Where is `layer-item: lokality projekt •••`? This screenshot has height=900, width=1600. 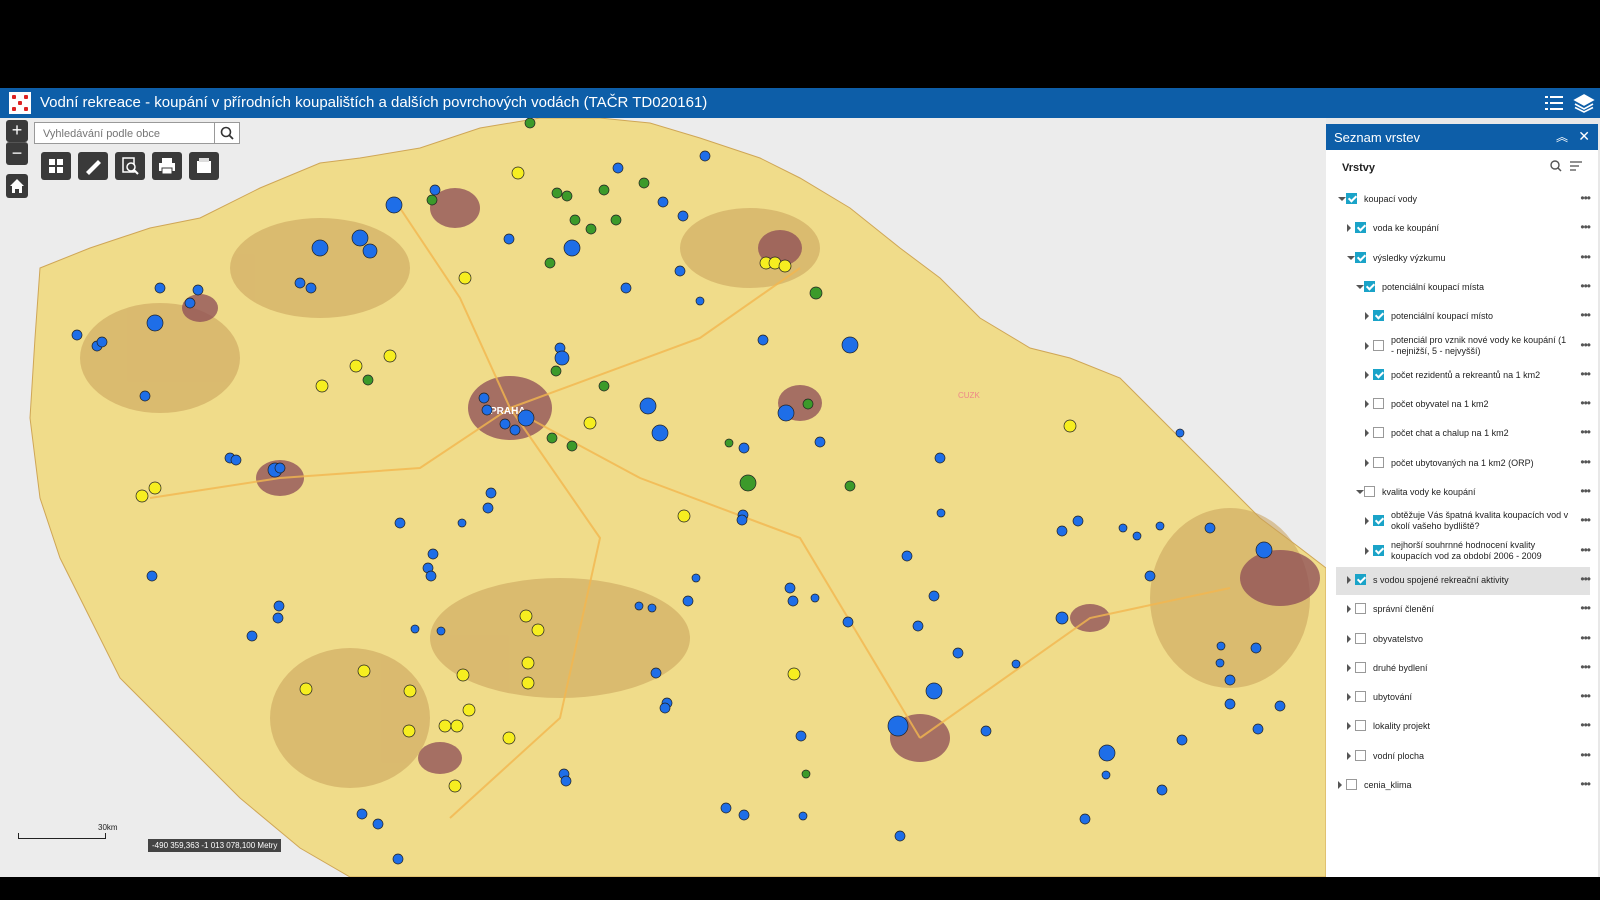 layer-item: lokality projekt ••• is located at coordinates (1463, 727).